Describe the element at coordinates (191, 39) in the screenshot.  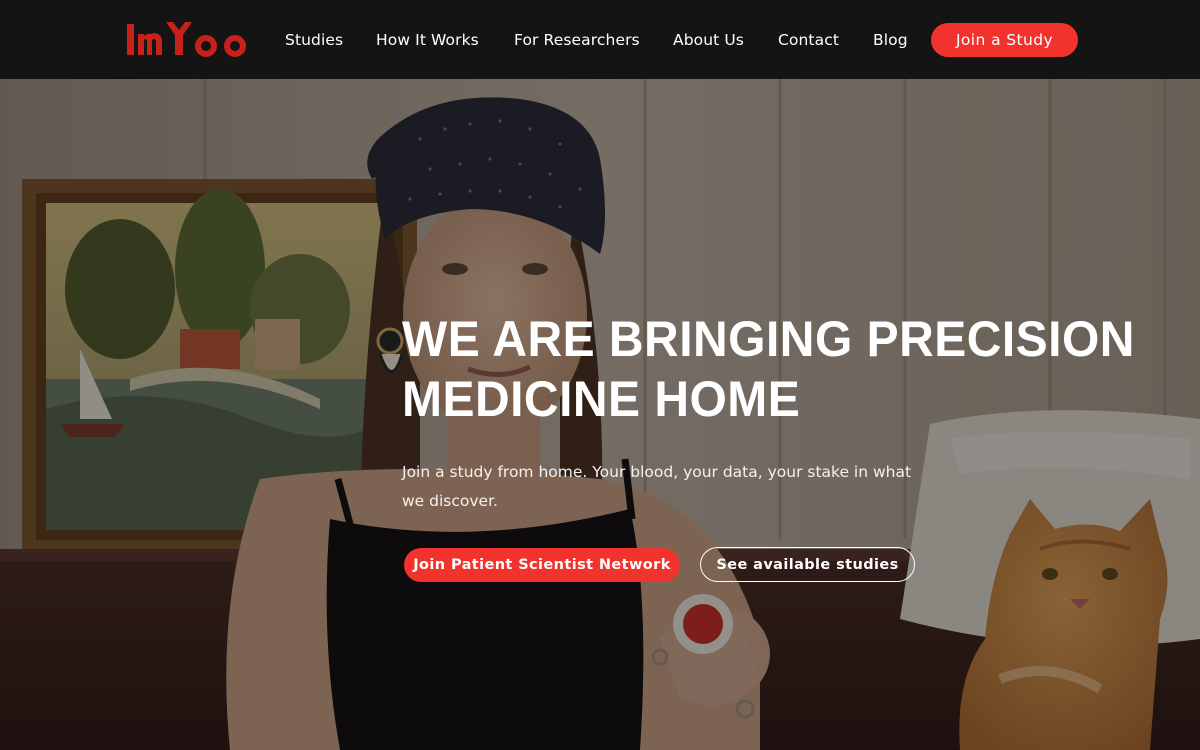
I see `imyoo-logo` at that location.